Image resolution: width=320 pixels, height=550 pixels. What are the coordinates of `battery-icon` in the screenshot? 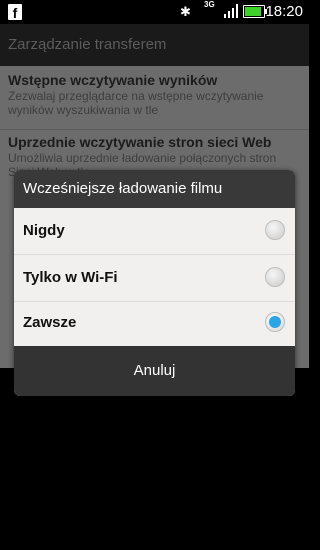 It's located at (255, 11).